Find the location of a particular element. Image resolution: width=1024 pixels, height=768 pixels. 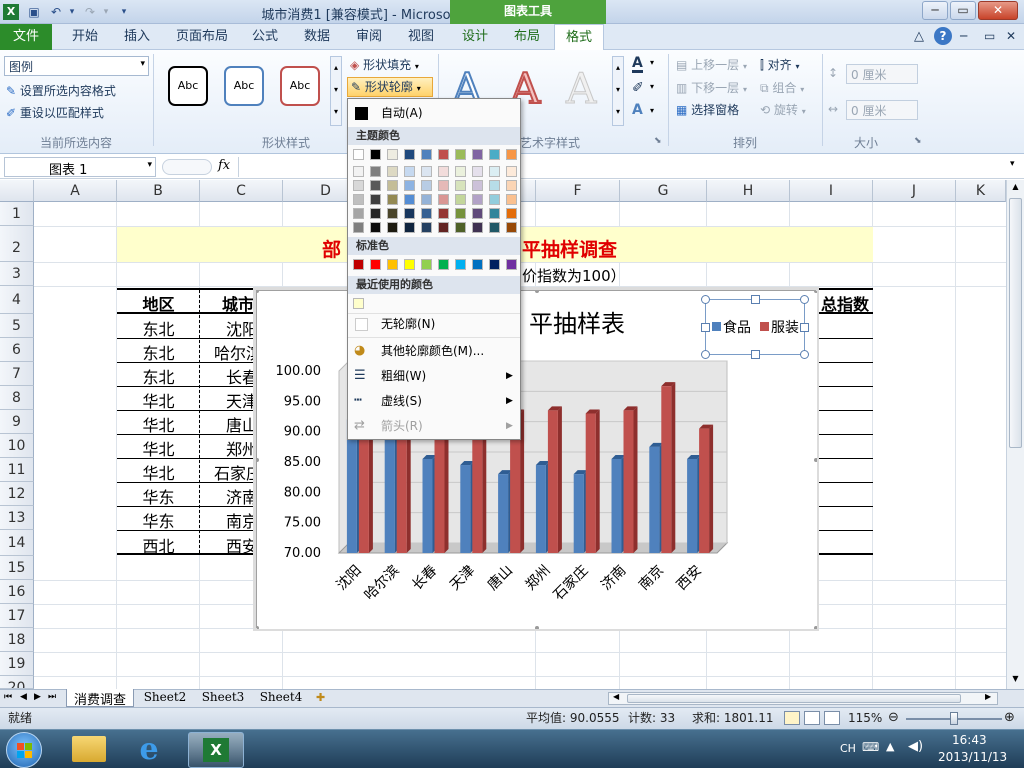

column-header: G is located at coordinates (663, 191).